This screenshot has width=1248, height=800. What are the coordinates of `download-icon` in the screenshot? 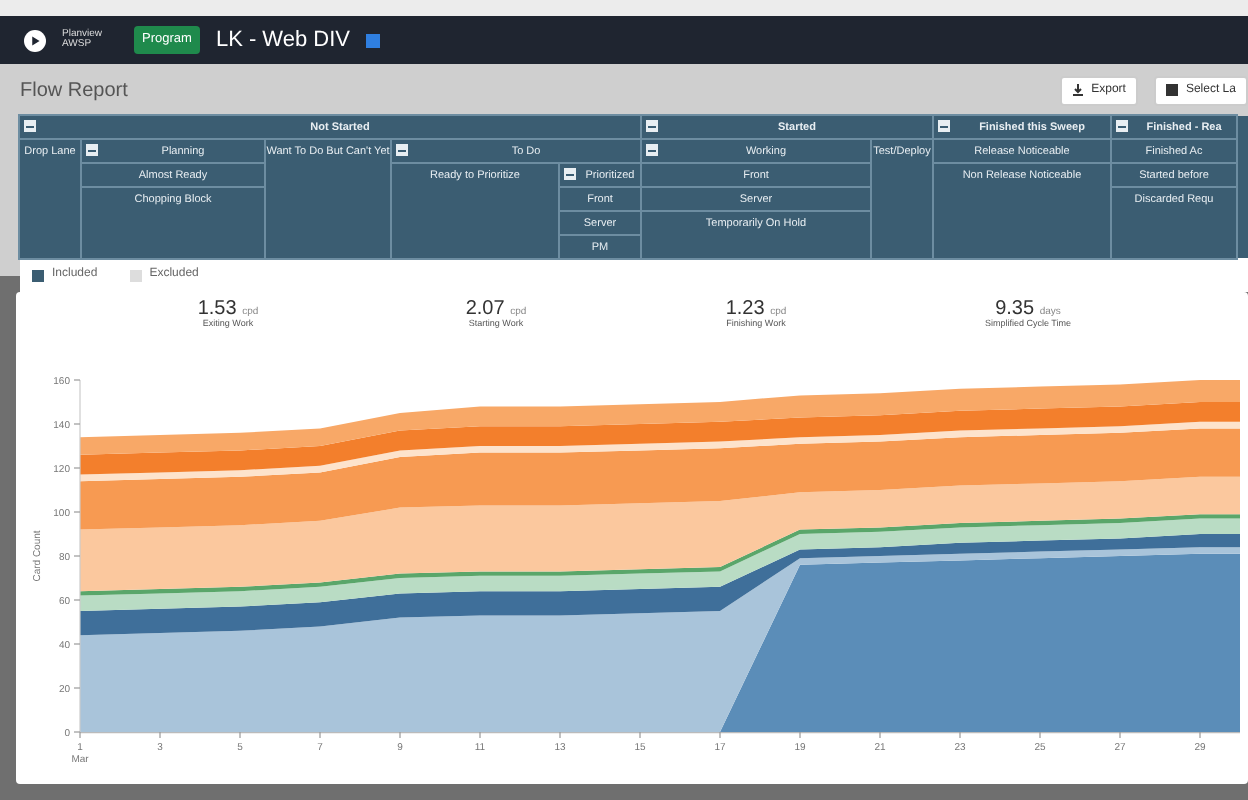 It's located at (1077, 90).